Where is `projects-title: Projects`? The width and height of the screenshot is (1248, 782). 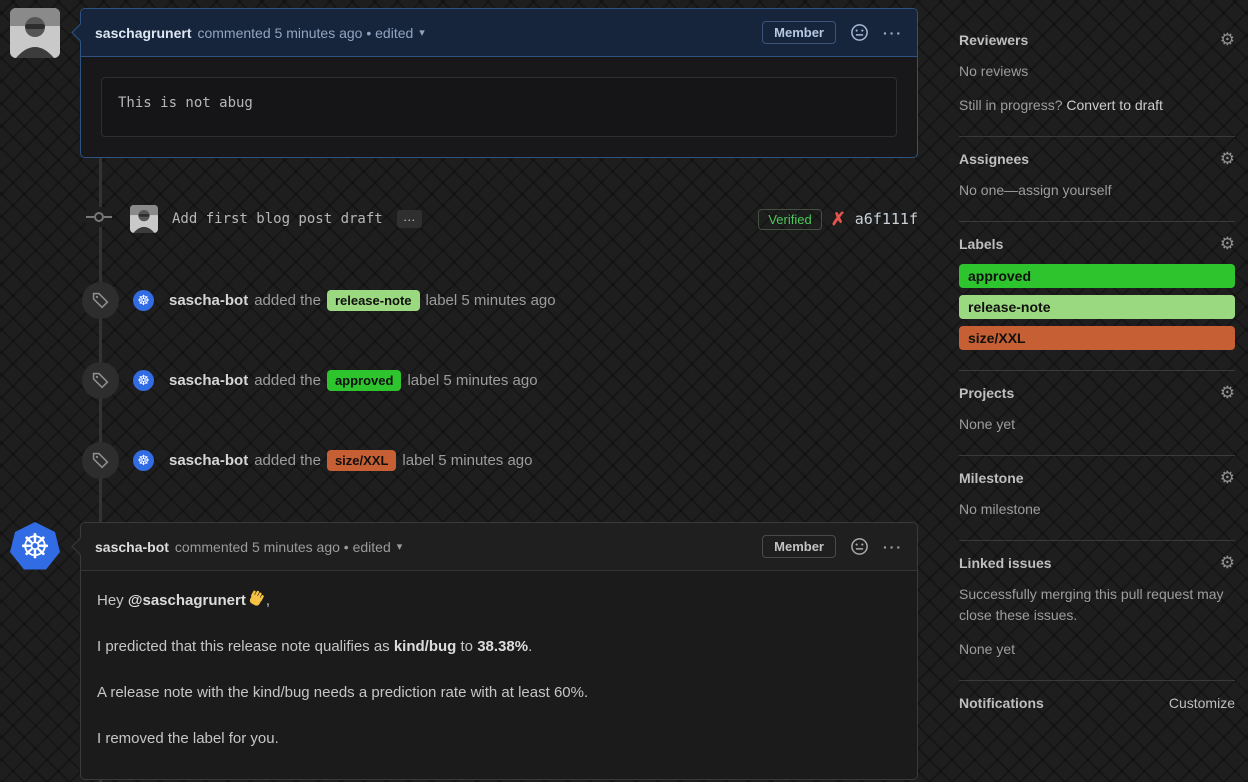
projects-title: Projects is located at coordinates (986, 393).